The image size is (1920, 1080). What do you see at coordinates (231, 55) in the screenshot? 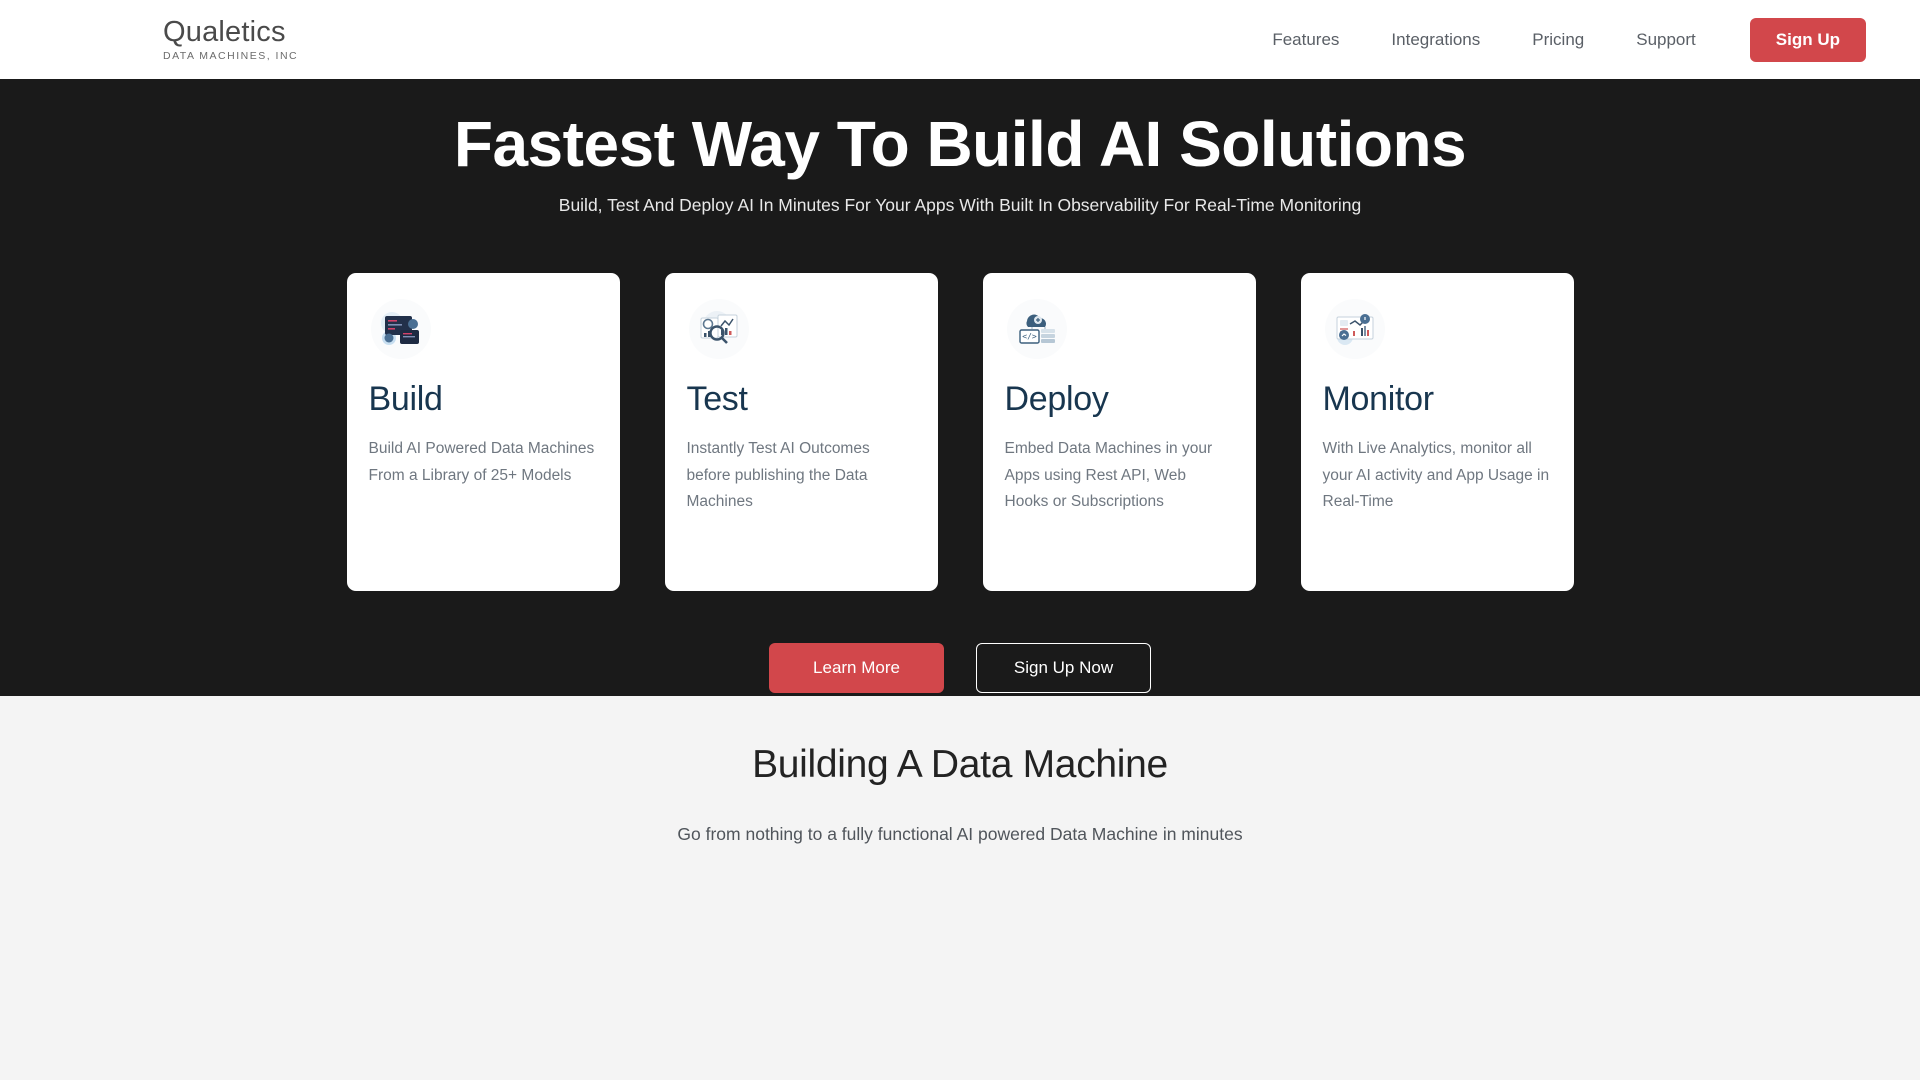
I see `brand-tagline: DATA MACHINES, INC` at bounding box center [231, 55].